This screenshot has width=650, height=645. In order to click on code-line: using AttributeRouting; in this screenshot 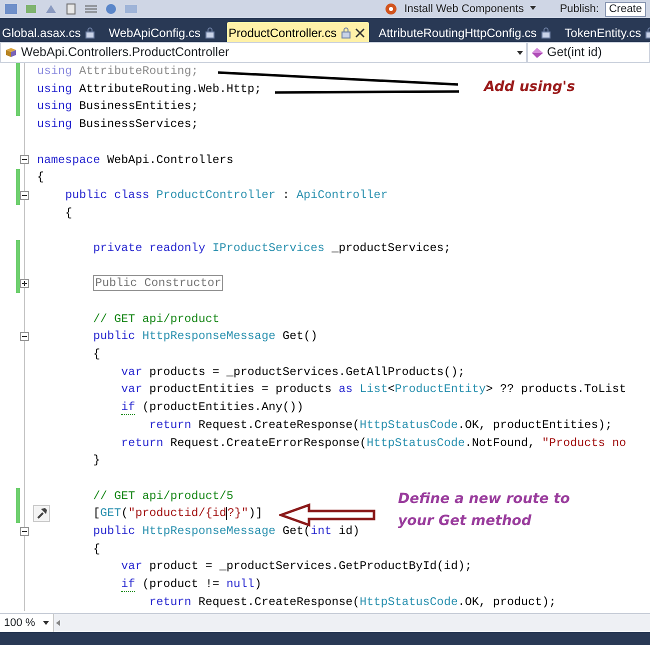, I will do `click(117, 71)`.